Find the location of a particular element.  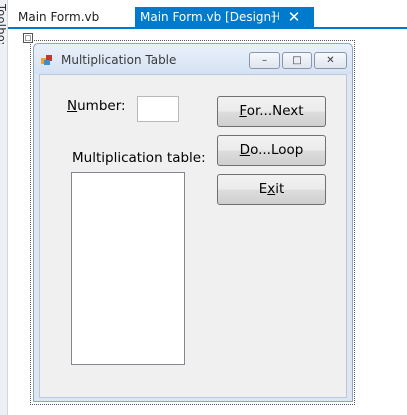

toolbox-strip: Toolbox is located at coordinates (4, 207).